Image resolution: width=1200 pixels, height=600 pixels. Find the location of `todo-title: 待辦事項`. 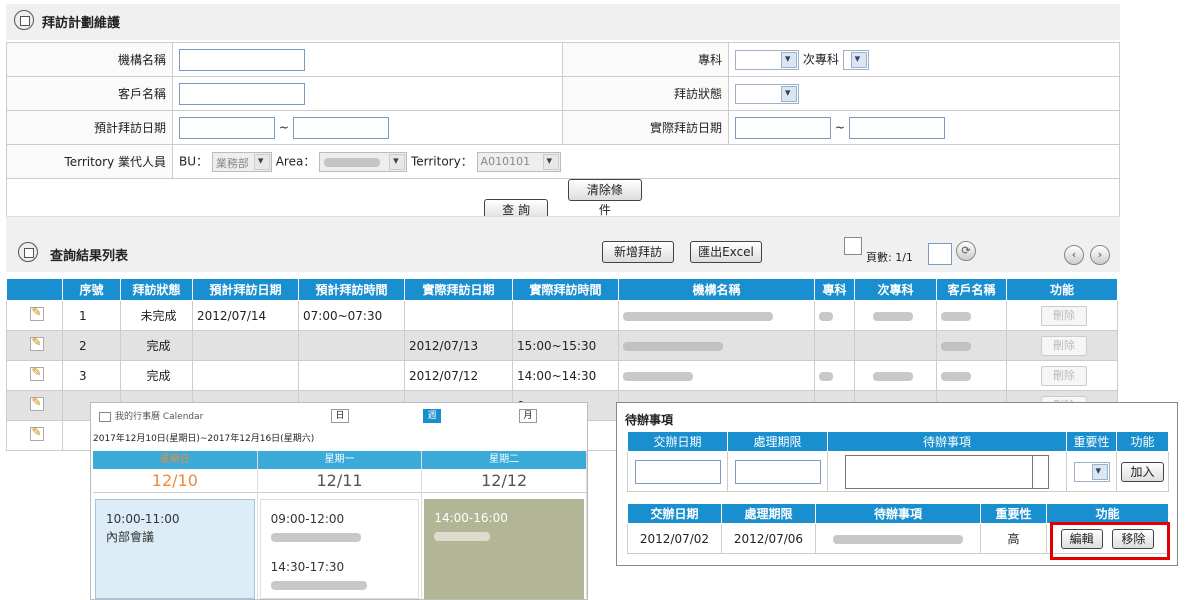

todo-title: 待辦事項 is located at coordinates (649, 420).